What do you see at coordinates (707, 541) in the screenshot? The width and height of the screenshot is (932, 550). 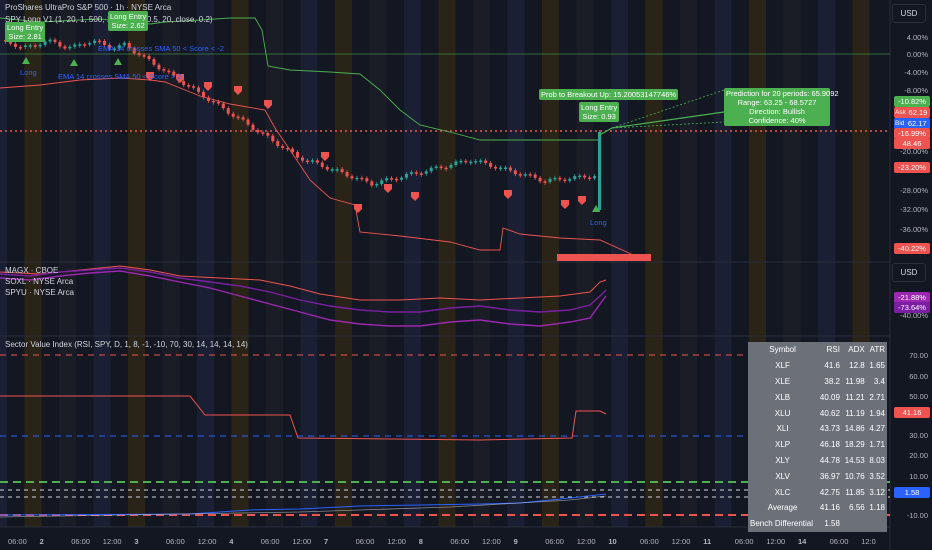 I see `time-tick: 11` at bounding box center [707, 541].